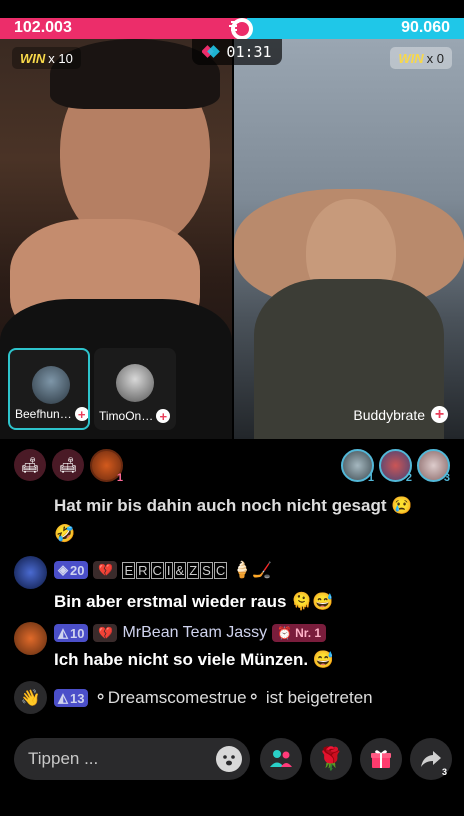  Describe the element at coordinates (355, 28) in the screenshot. I see `right-score-fill: 90.060` at that location.